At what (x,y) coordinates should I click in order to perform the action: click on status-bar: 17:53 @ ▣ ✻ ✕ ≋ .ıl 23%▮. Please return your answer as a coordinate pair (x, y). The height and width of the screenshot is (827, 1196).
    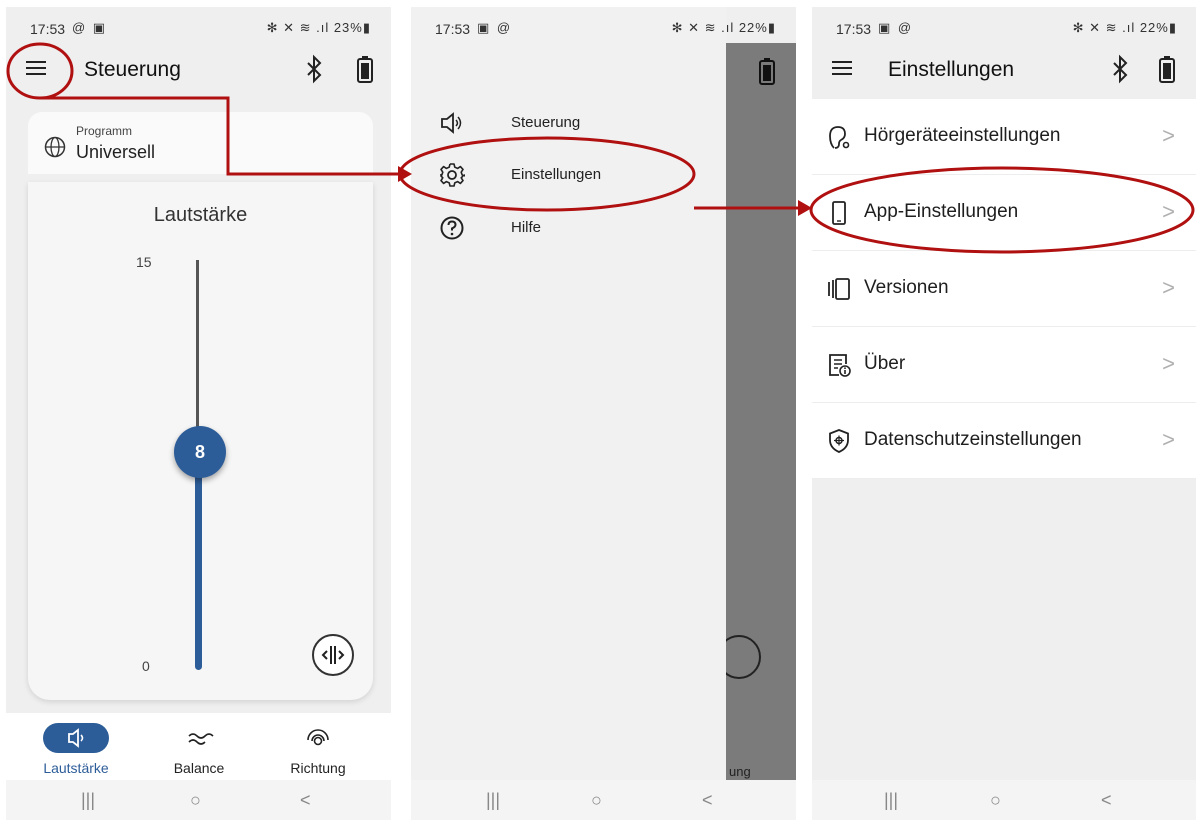
    Looking at the image, I should click on (198, 25).